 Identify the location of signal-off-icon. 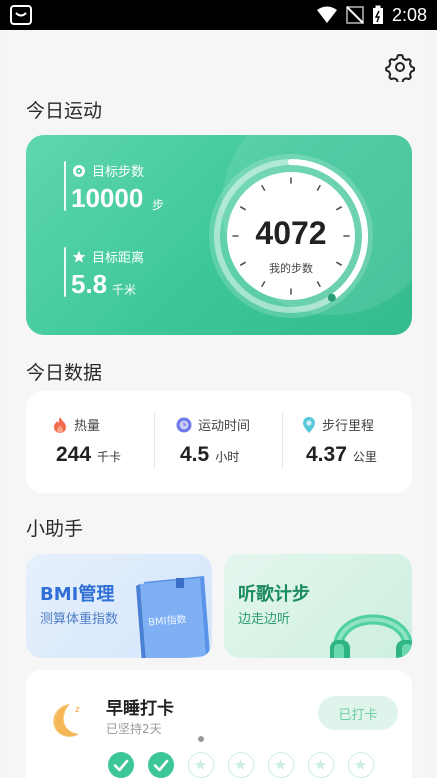
(355, 15).